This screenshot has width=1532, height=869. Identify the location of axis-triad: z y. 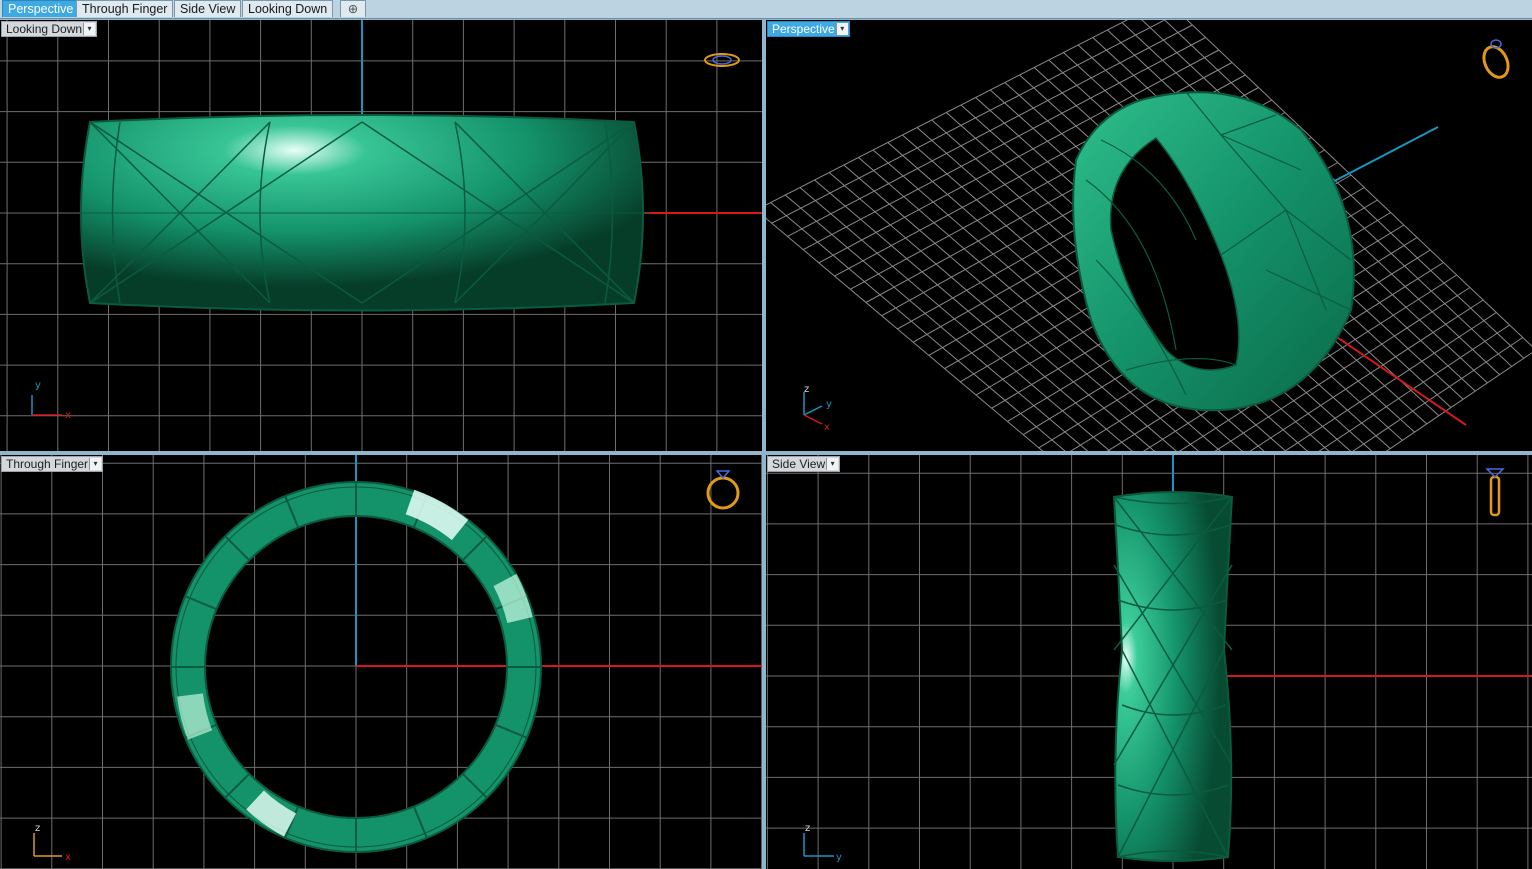
(822, 843).